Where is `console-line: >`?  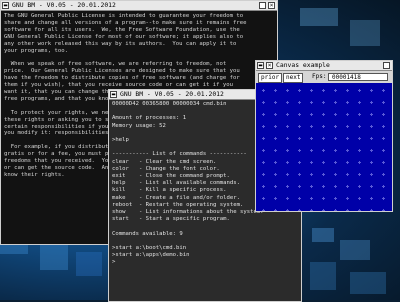 console-line: > is located at coordinates (114, 262).